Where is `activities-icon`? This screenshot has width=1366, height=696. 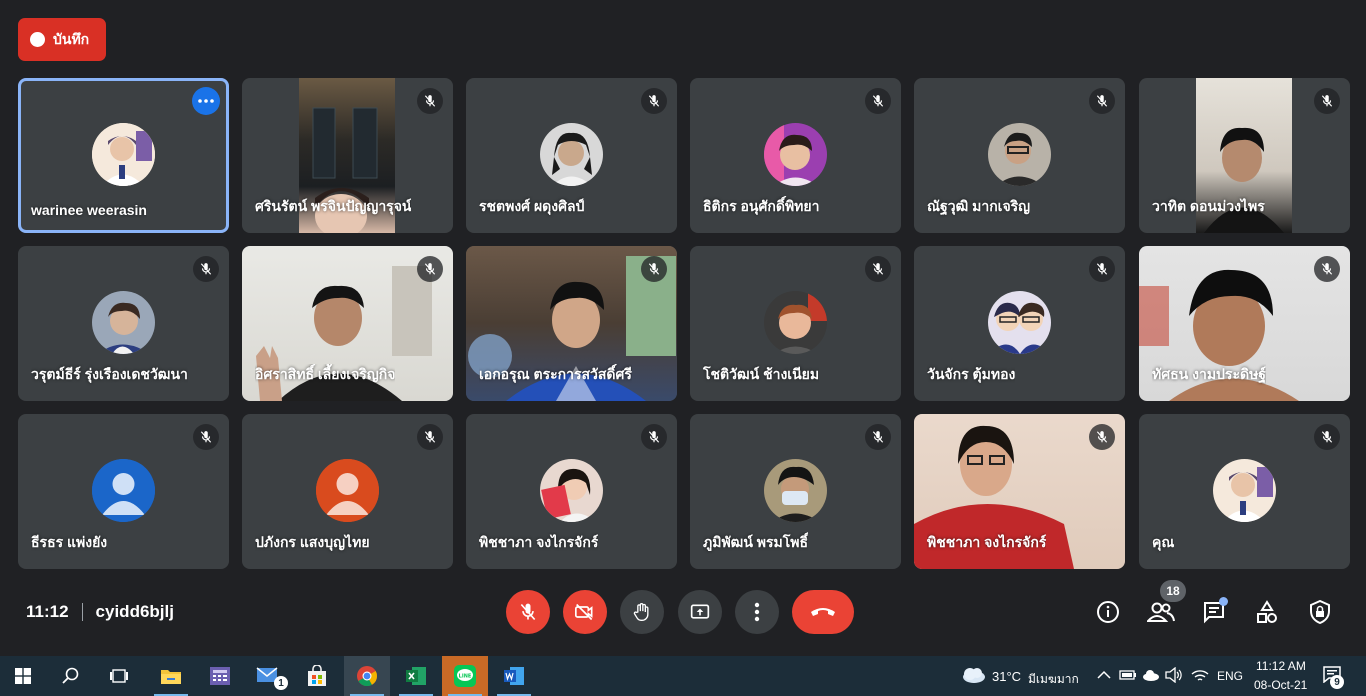
activities-icon is located at coordinates (1267, 611).